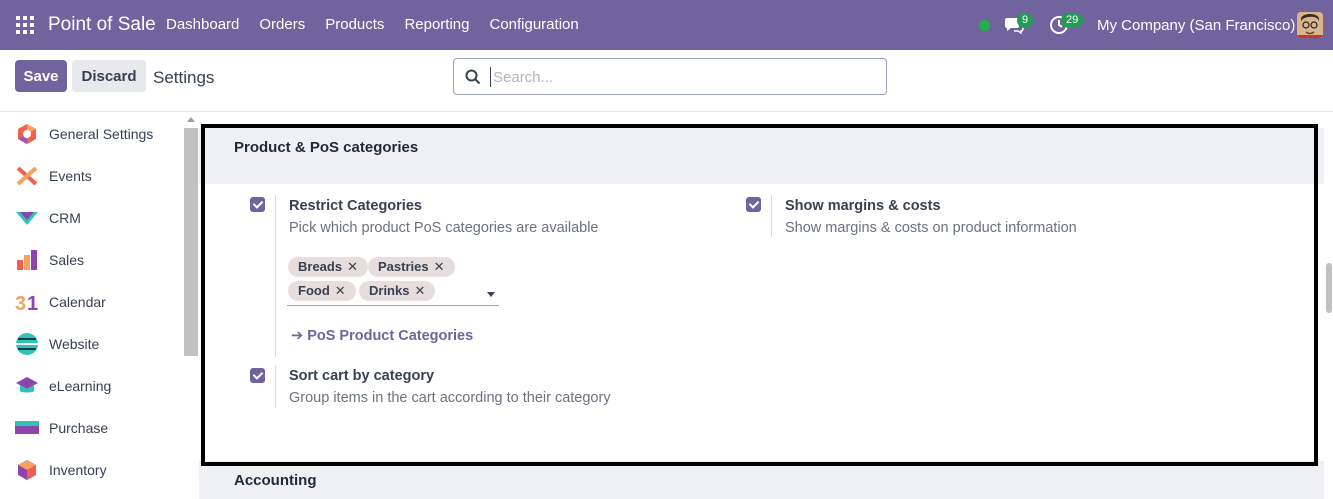 The image size is (1333, 499). Describe the element at coordinates (275, 480) in the screenshot. I see `accounting-section-title: Accounting` at that location.